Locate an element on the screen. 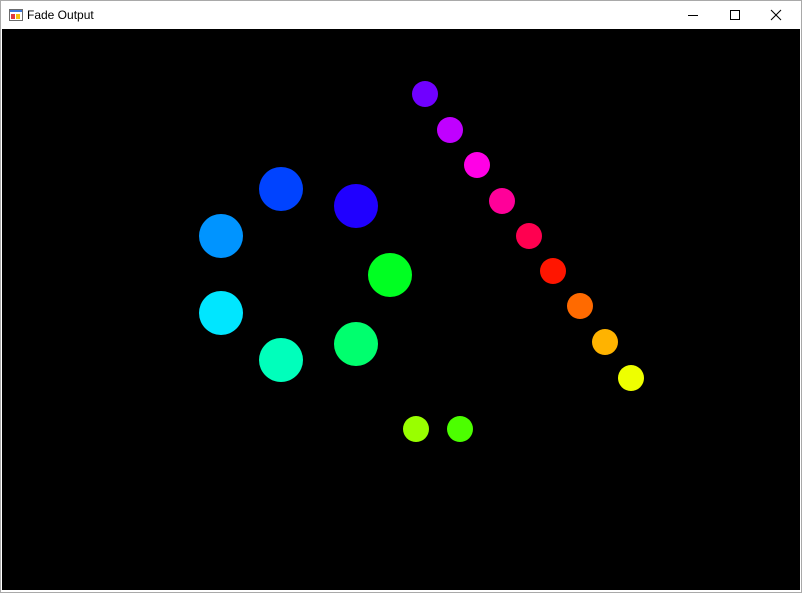 This screenshot has height=593, width=802. maximize-icon is located at coordinates (735, 15).